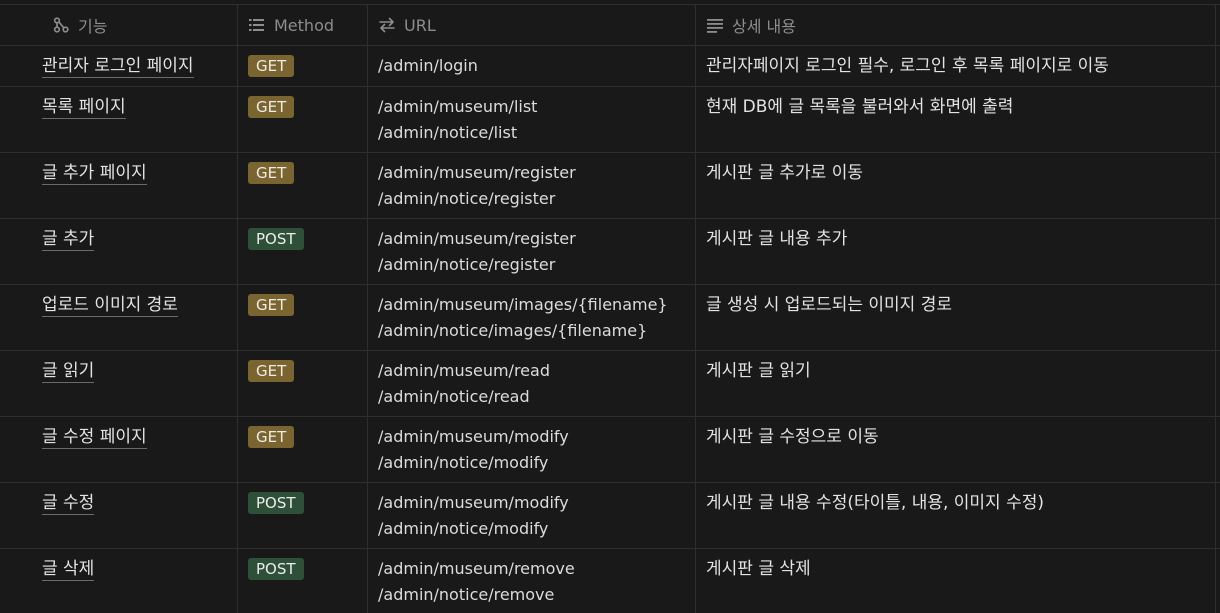  I want to click on url-text: /admin/museum/images/{filename}, so click(523, 304).